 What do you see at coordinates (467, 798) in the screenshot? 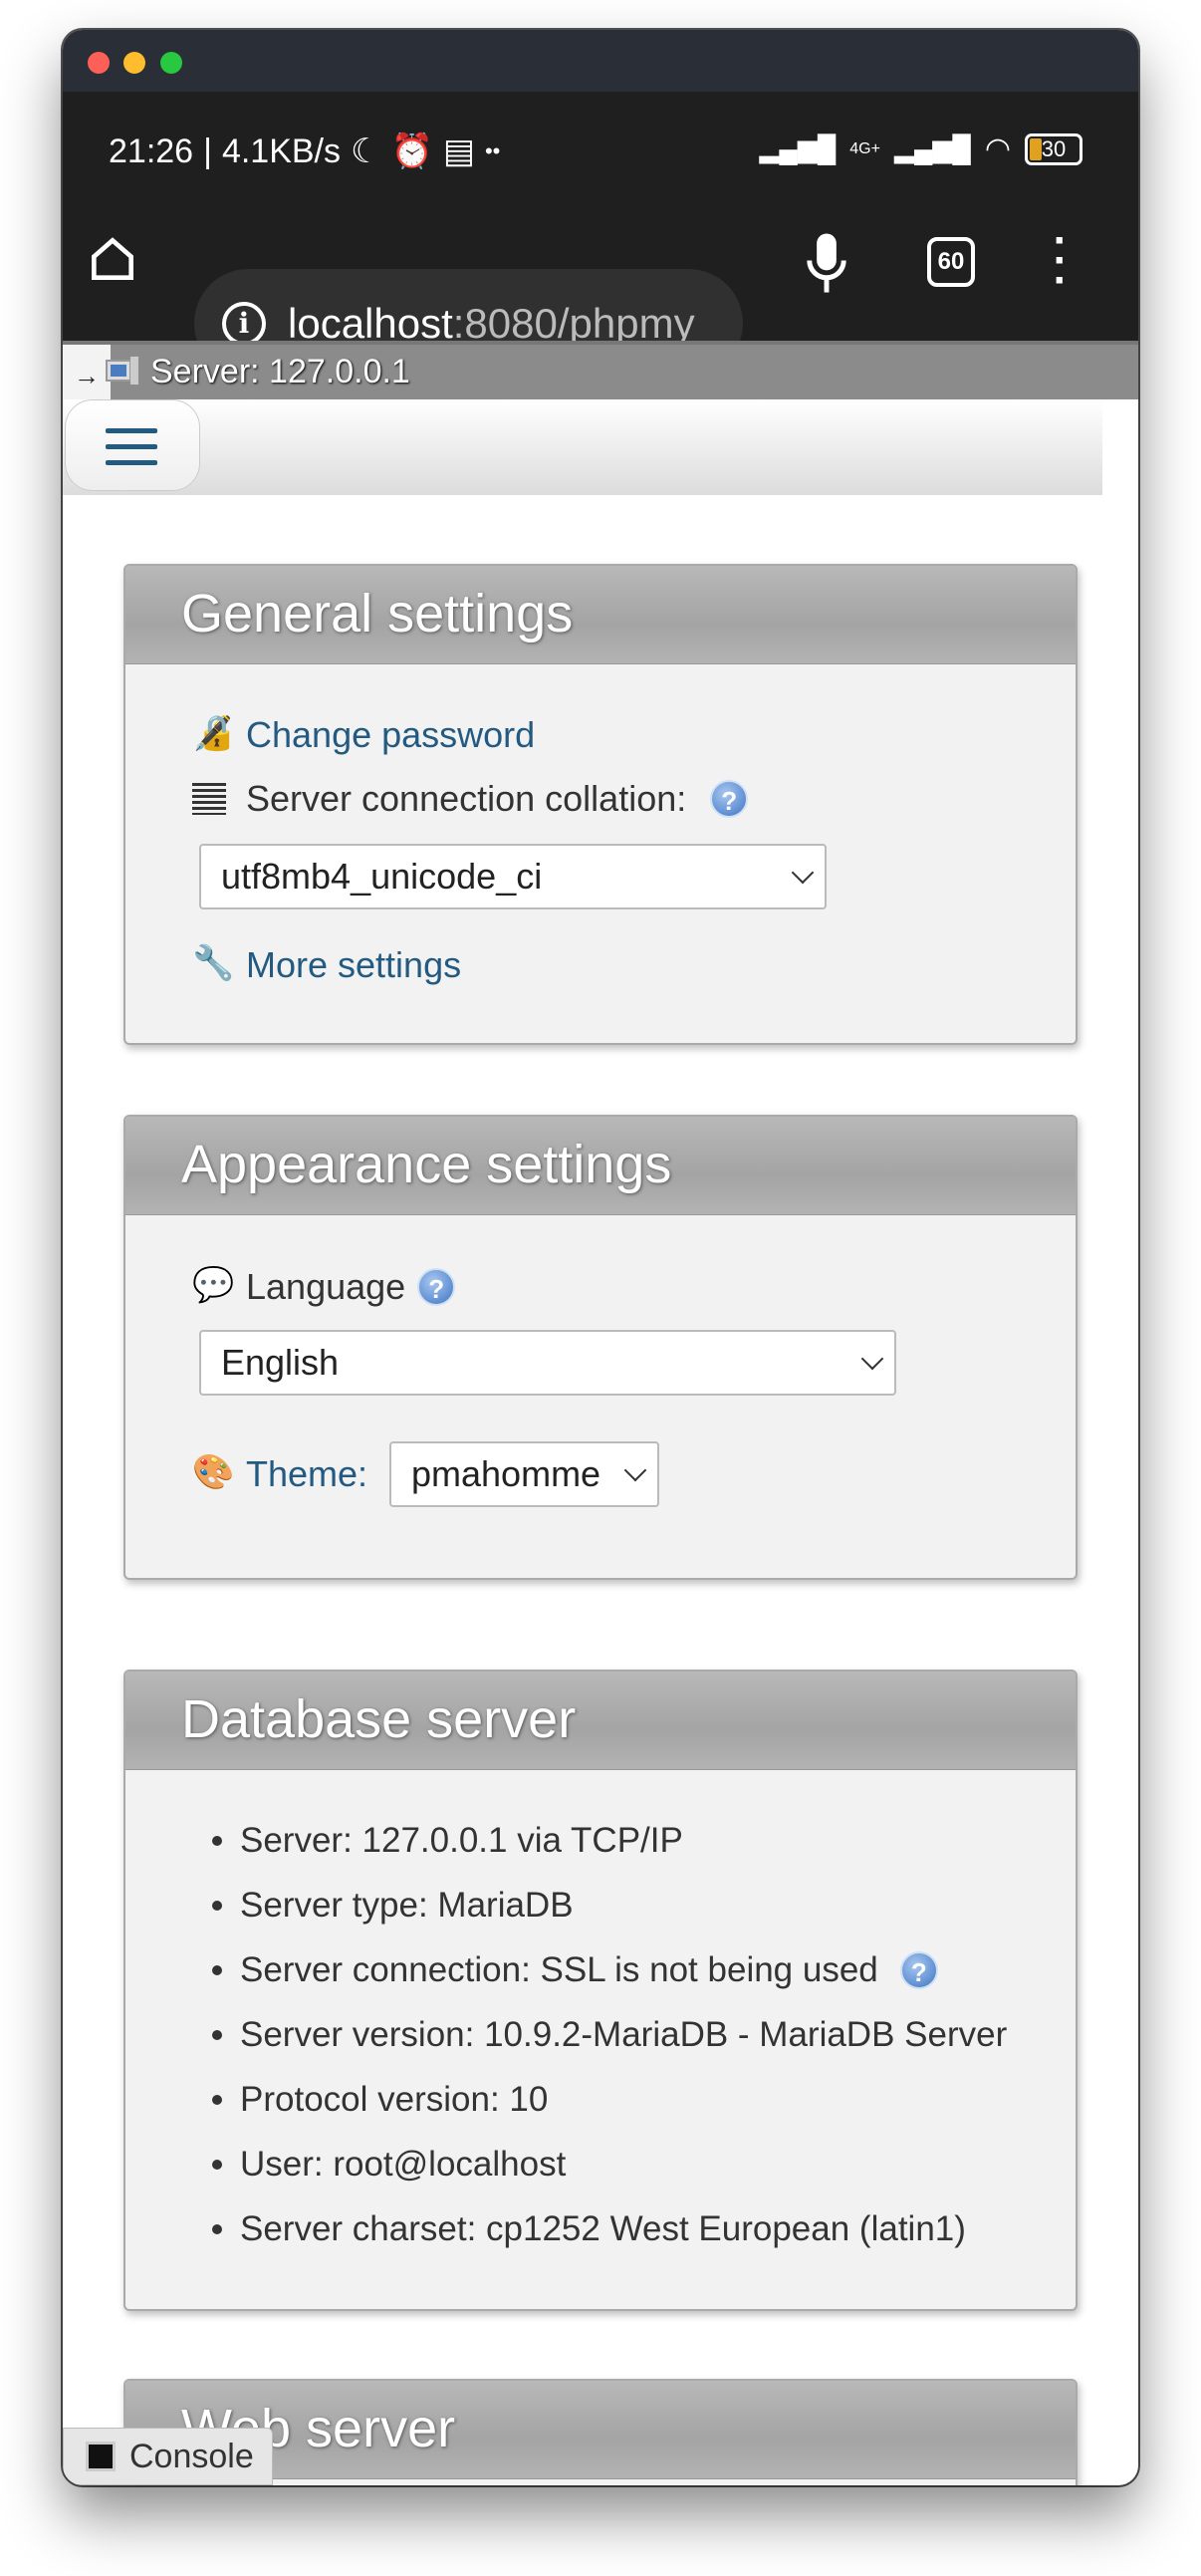
I see `collation-label: Server connection collation:` at bounding box center [467, 798].